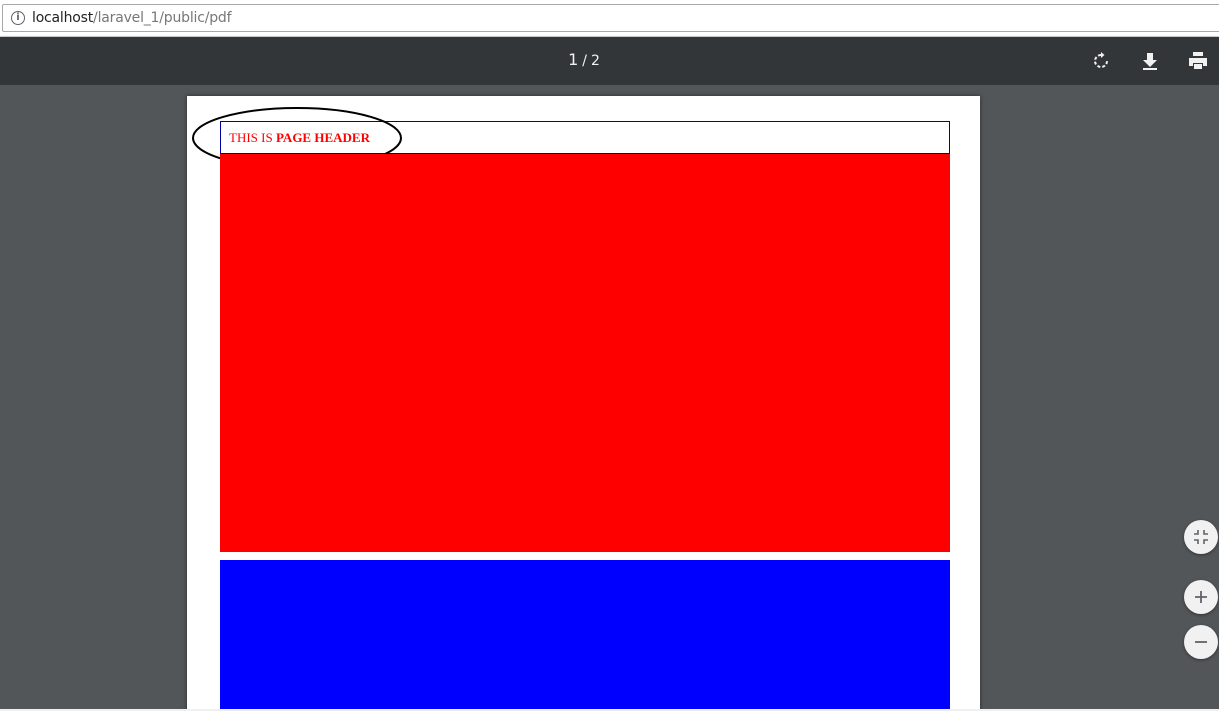 The width and height of the screenshot is (1219, 711). I want to click on page-header-box: THIS IS PAGE HEADER, so click(585, 137).